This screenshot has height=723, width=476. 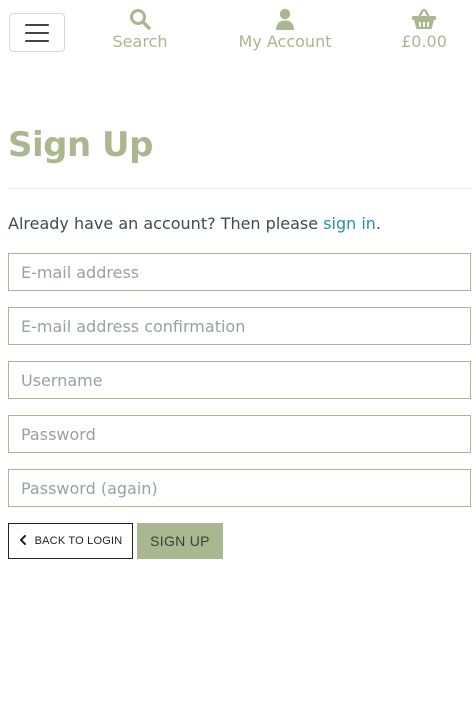 What do you see at coordinates (239, 434) in the screenshot?
I see `password-field` at bounding box center [239, 434].